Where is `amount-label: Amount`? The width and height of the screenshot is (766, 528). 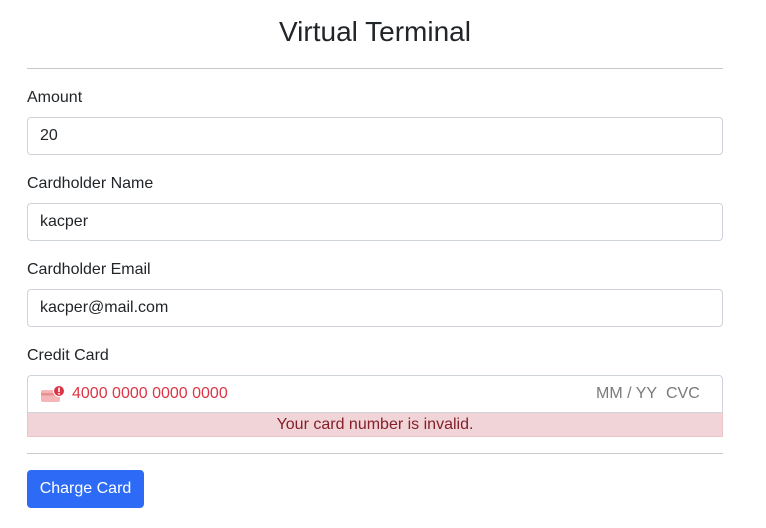
amount-label: Amount is located at coordinates (55, 97).